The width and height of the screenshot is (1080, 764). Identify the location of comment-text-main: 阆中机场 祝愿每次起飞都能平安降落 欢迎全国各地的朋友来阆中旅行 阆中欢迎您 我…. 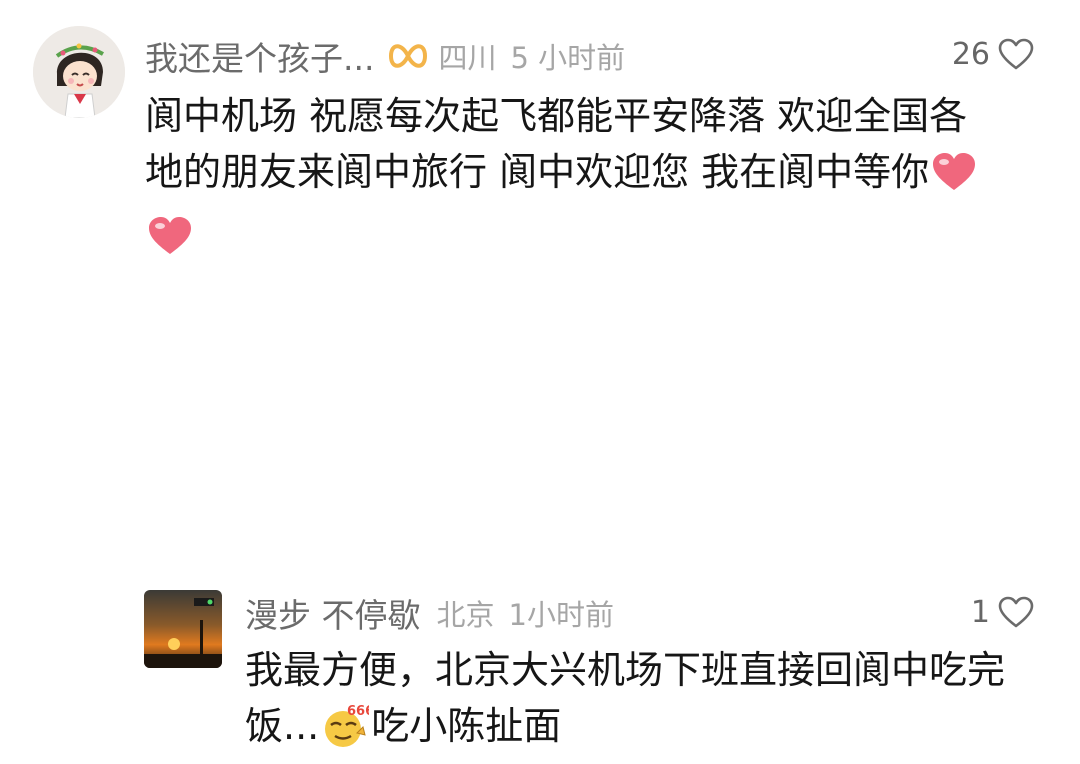
(556, 144).